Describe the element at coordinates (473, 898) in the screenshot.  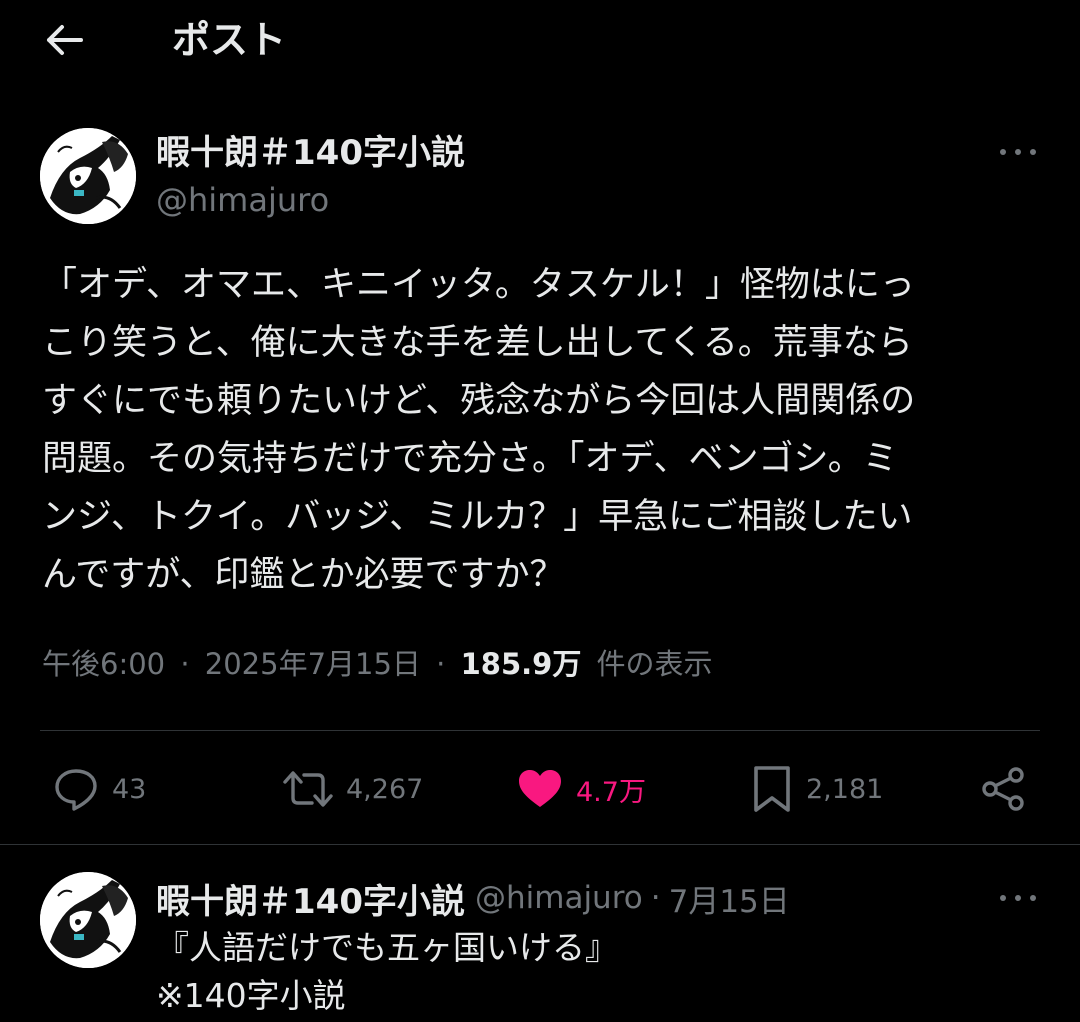
I see `reply-header: 暇十朗＃140字小説 @himajuro · 7月15日` at that location.